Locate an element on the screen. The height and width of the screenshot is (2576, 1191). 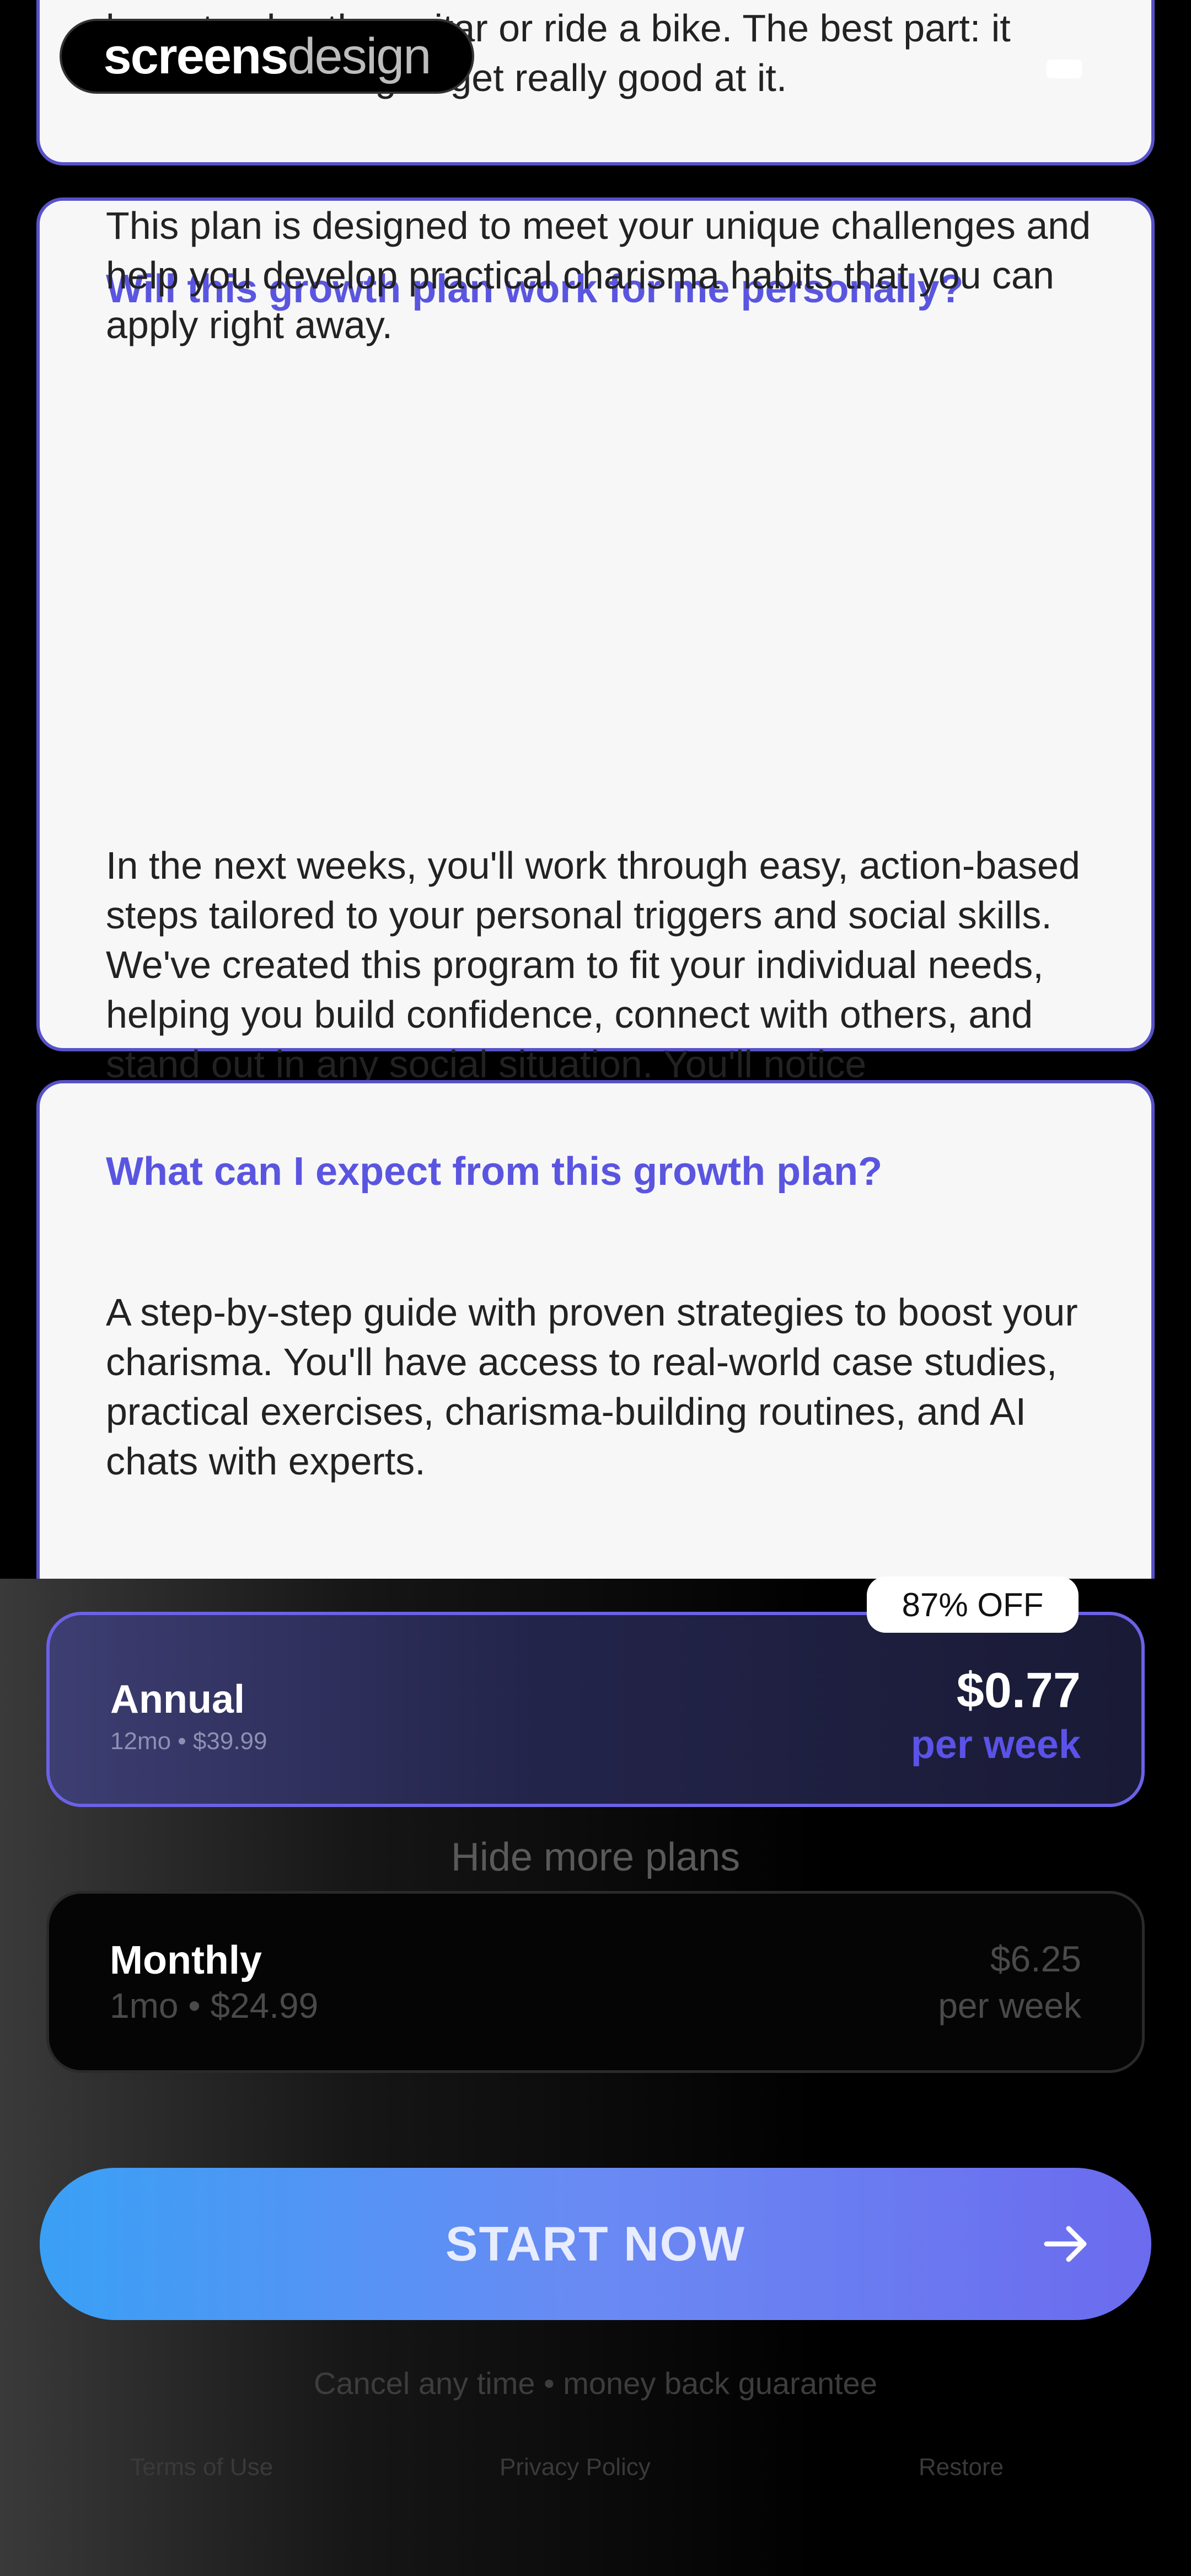
hide-more-plans-toggle: Hide more plans is located at coordinates (595, 1857).